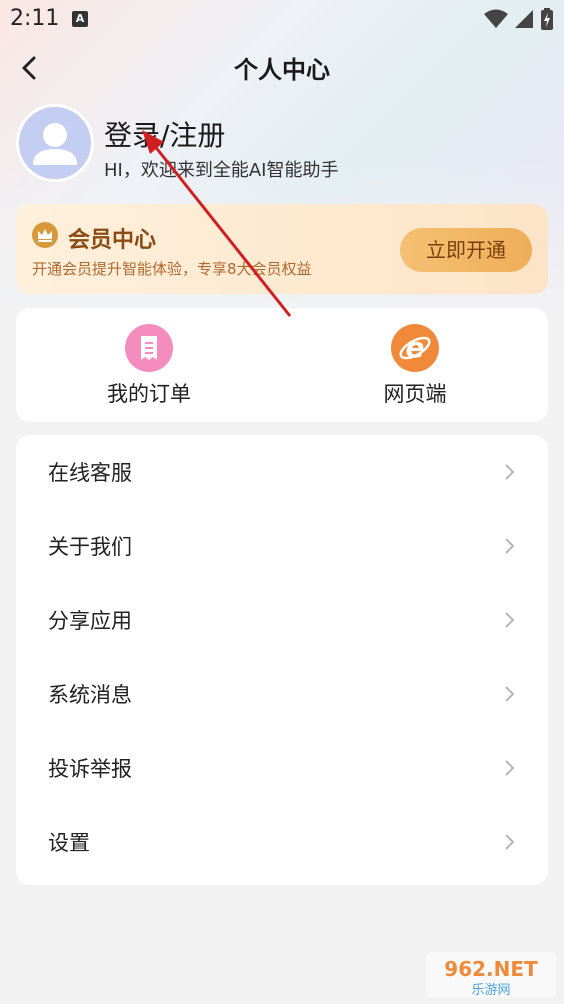 Image resolution: width=564 pixels, height=1004 pixels. Describe the element at coordinates (217, 223) in the screenshot. I see `annotation-arrow` at that location.